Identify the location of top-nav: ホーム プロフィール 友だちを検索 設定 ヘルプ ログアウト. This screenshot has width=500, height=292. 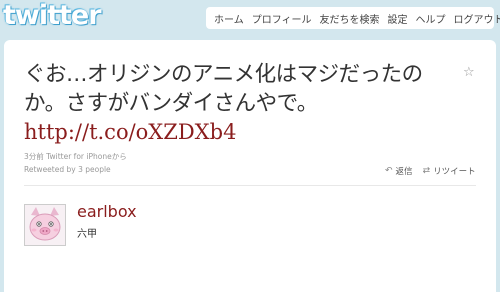
(353, 18).